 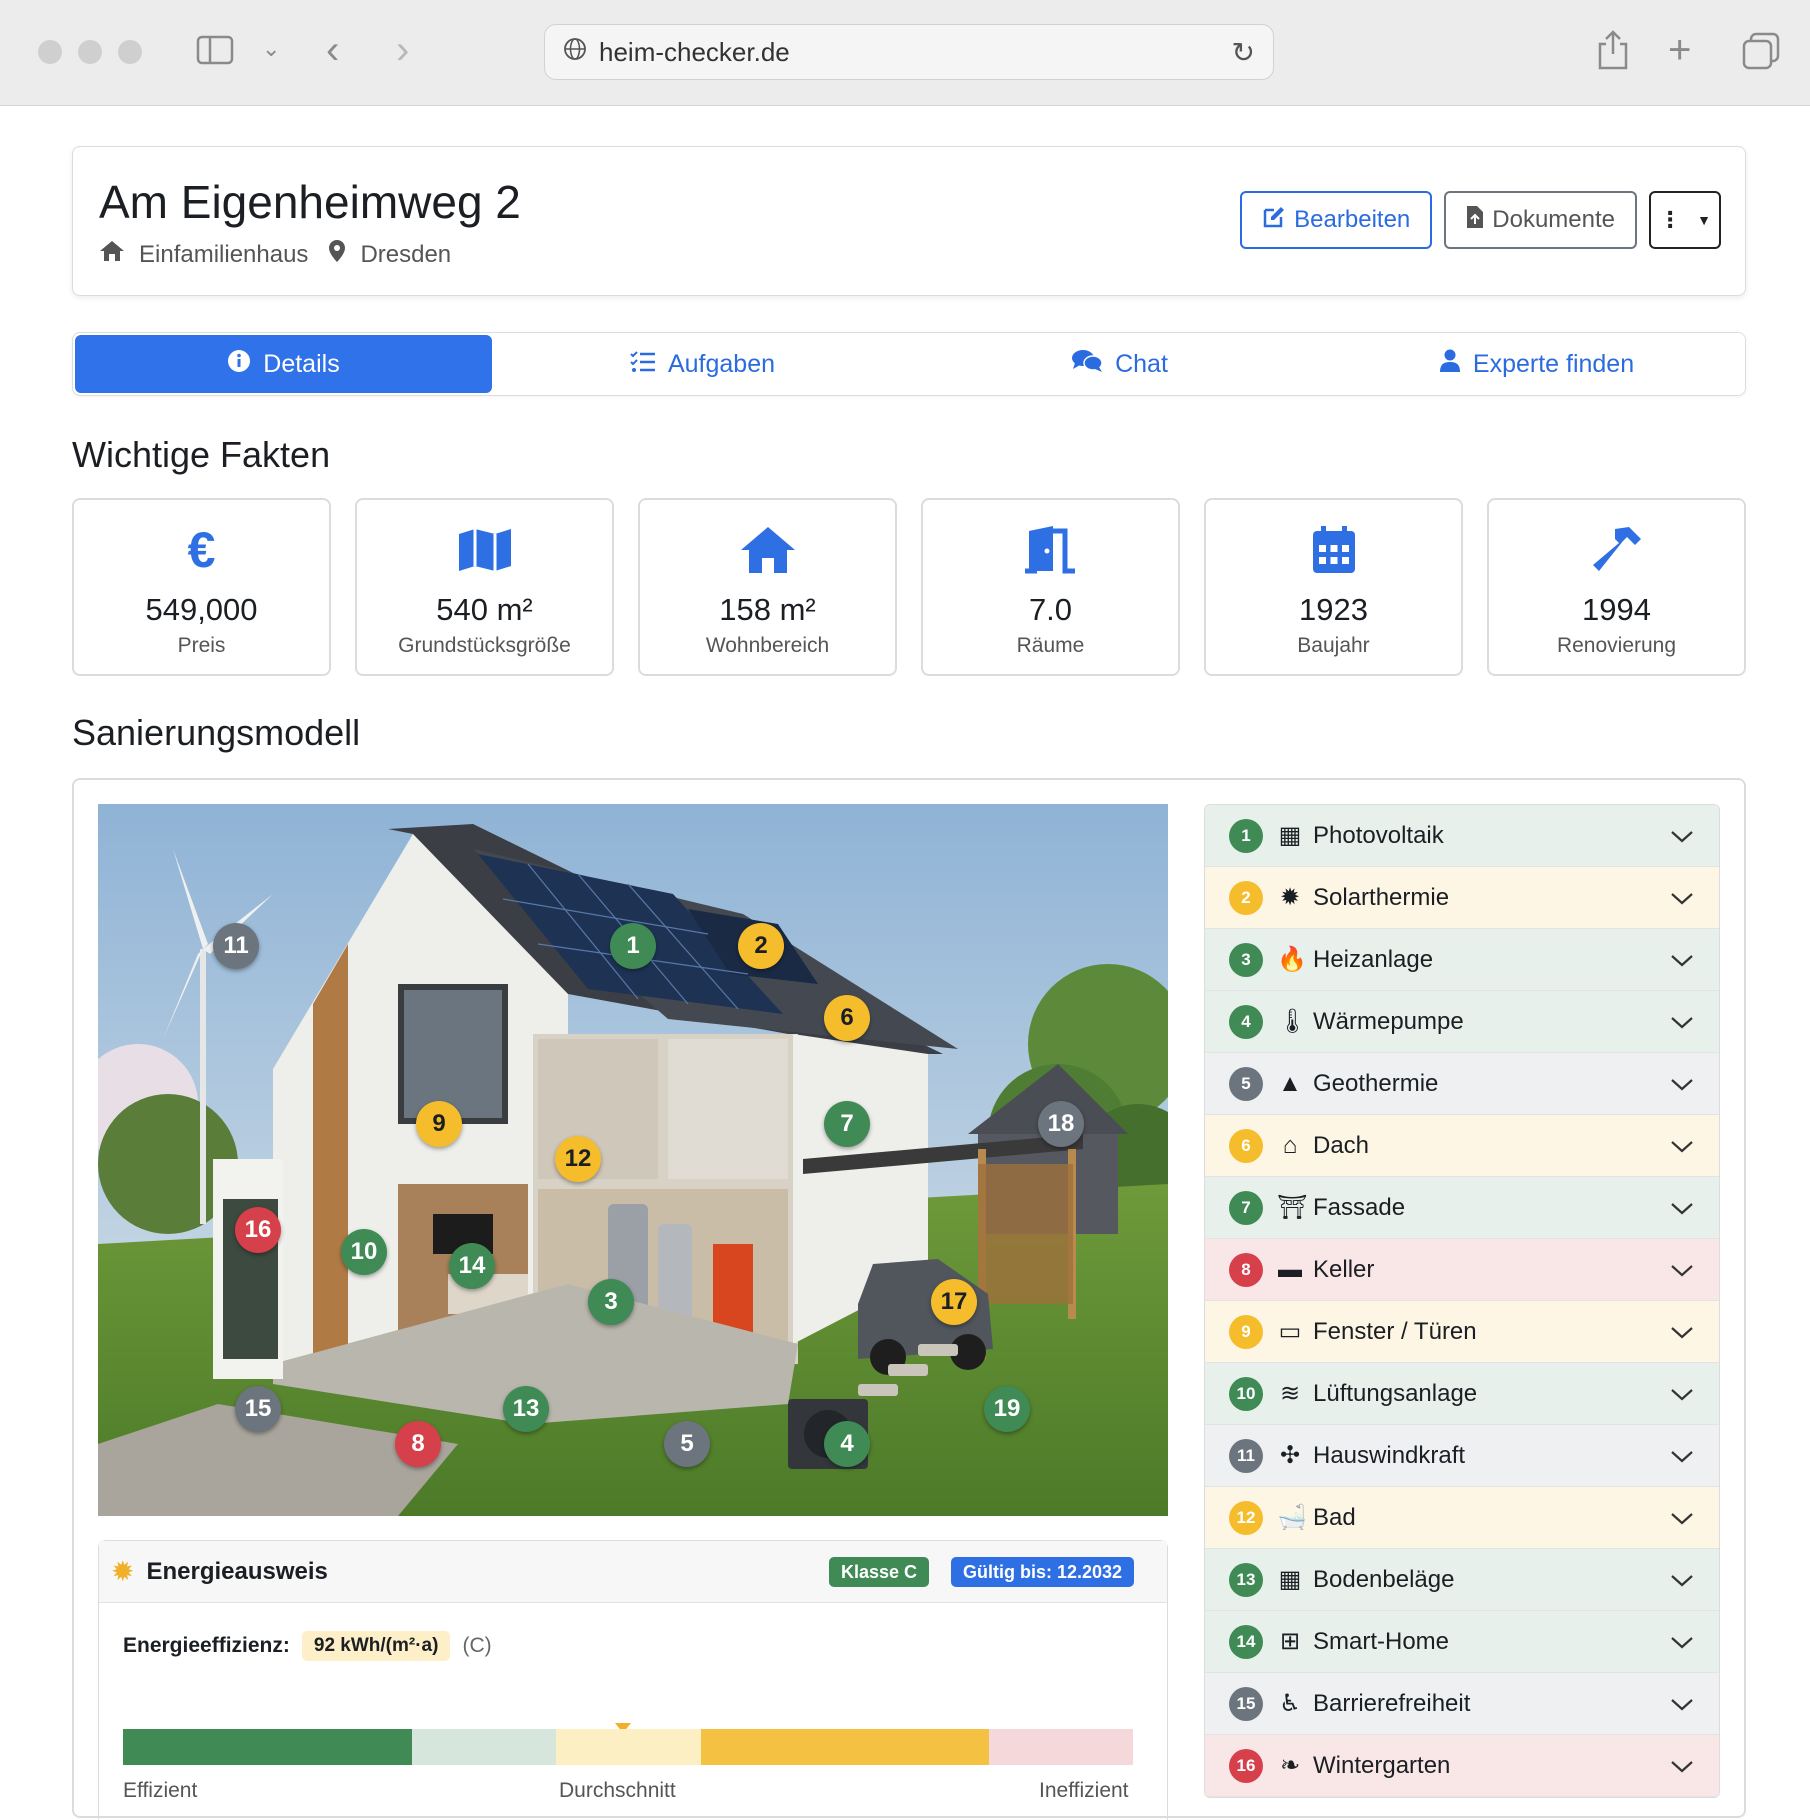 What do you see at coordinates (767, 609) in the screenshot?
I see `fact-value: 158 m²` at bounding box center [767, 609].